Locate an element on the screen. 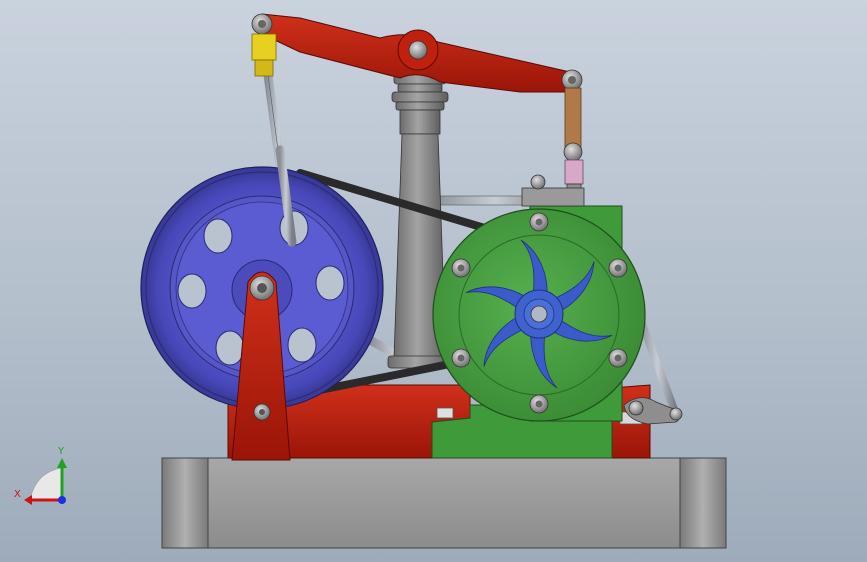 This screenshot has width=867, height=562. yellow-connector is located at coordinates (264, 55).